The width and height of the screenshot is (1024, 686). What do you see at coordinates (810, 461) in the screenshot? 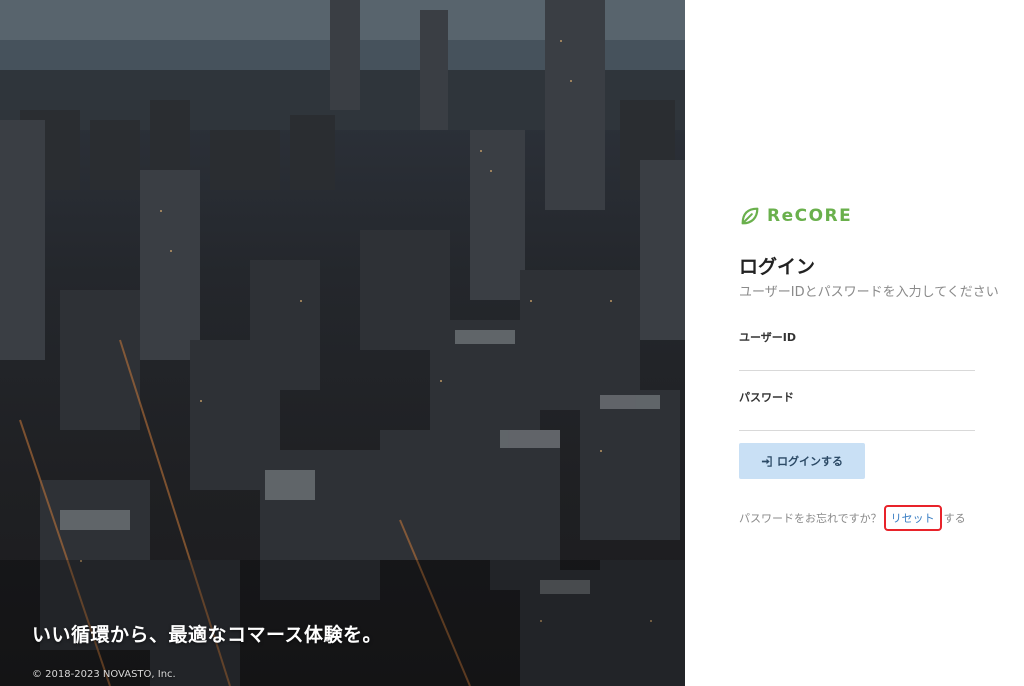
I see `login-button-label: ログインする` at bounding box center [810, 461].